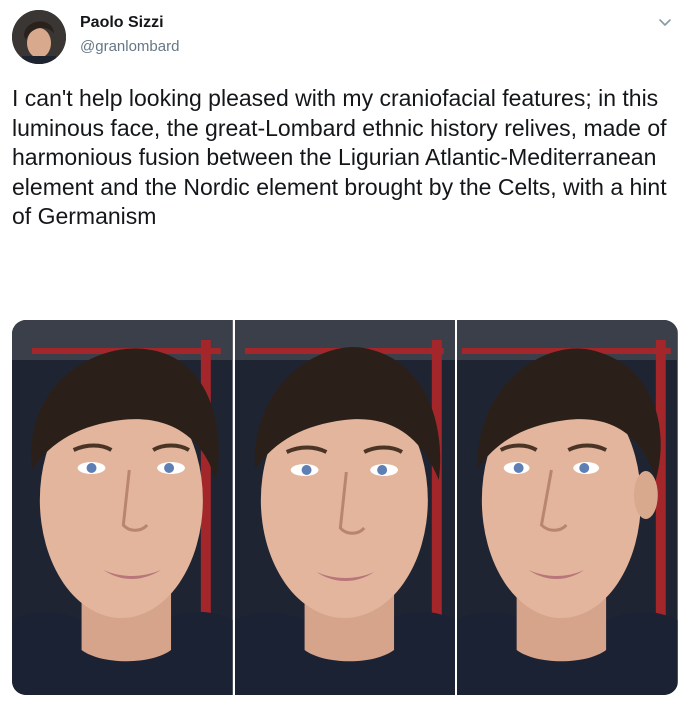 Image resolution: width=680 pixels, height=707 pixels. I want to click on chevron-down-icon, so click(665, 23).